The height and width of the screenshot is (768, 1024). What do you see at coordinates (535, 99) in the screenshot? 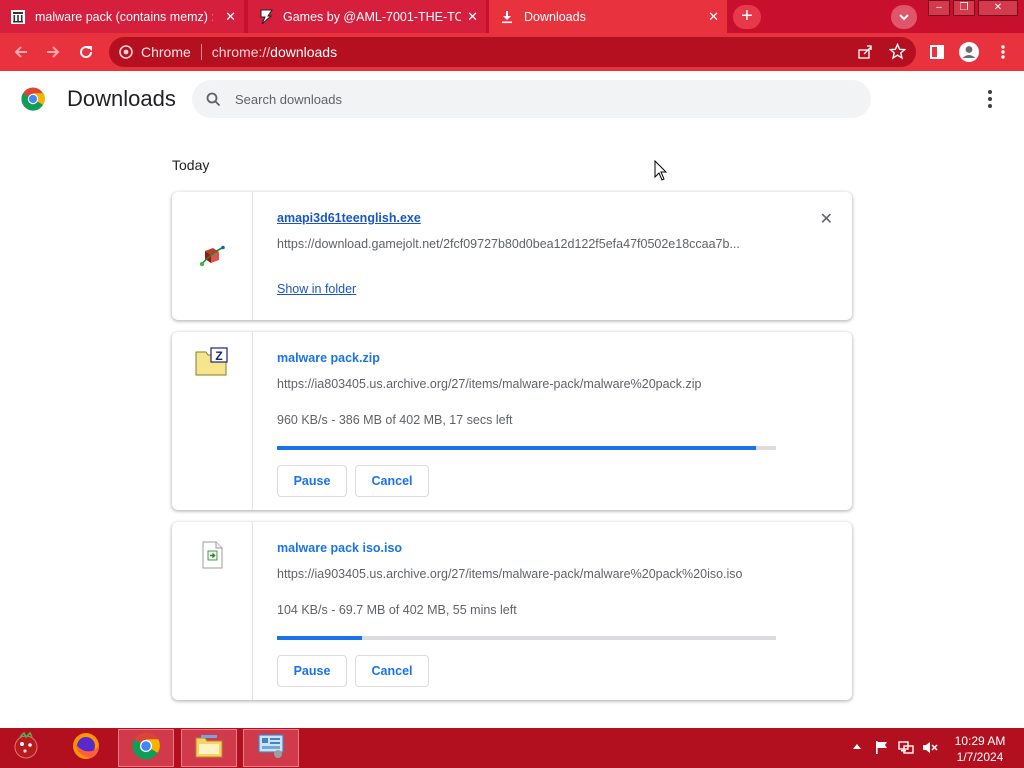
I see `search-input` at bounding box center [535, 99].